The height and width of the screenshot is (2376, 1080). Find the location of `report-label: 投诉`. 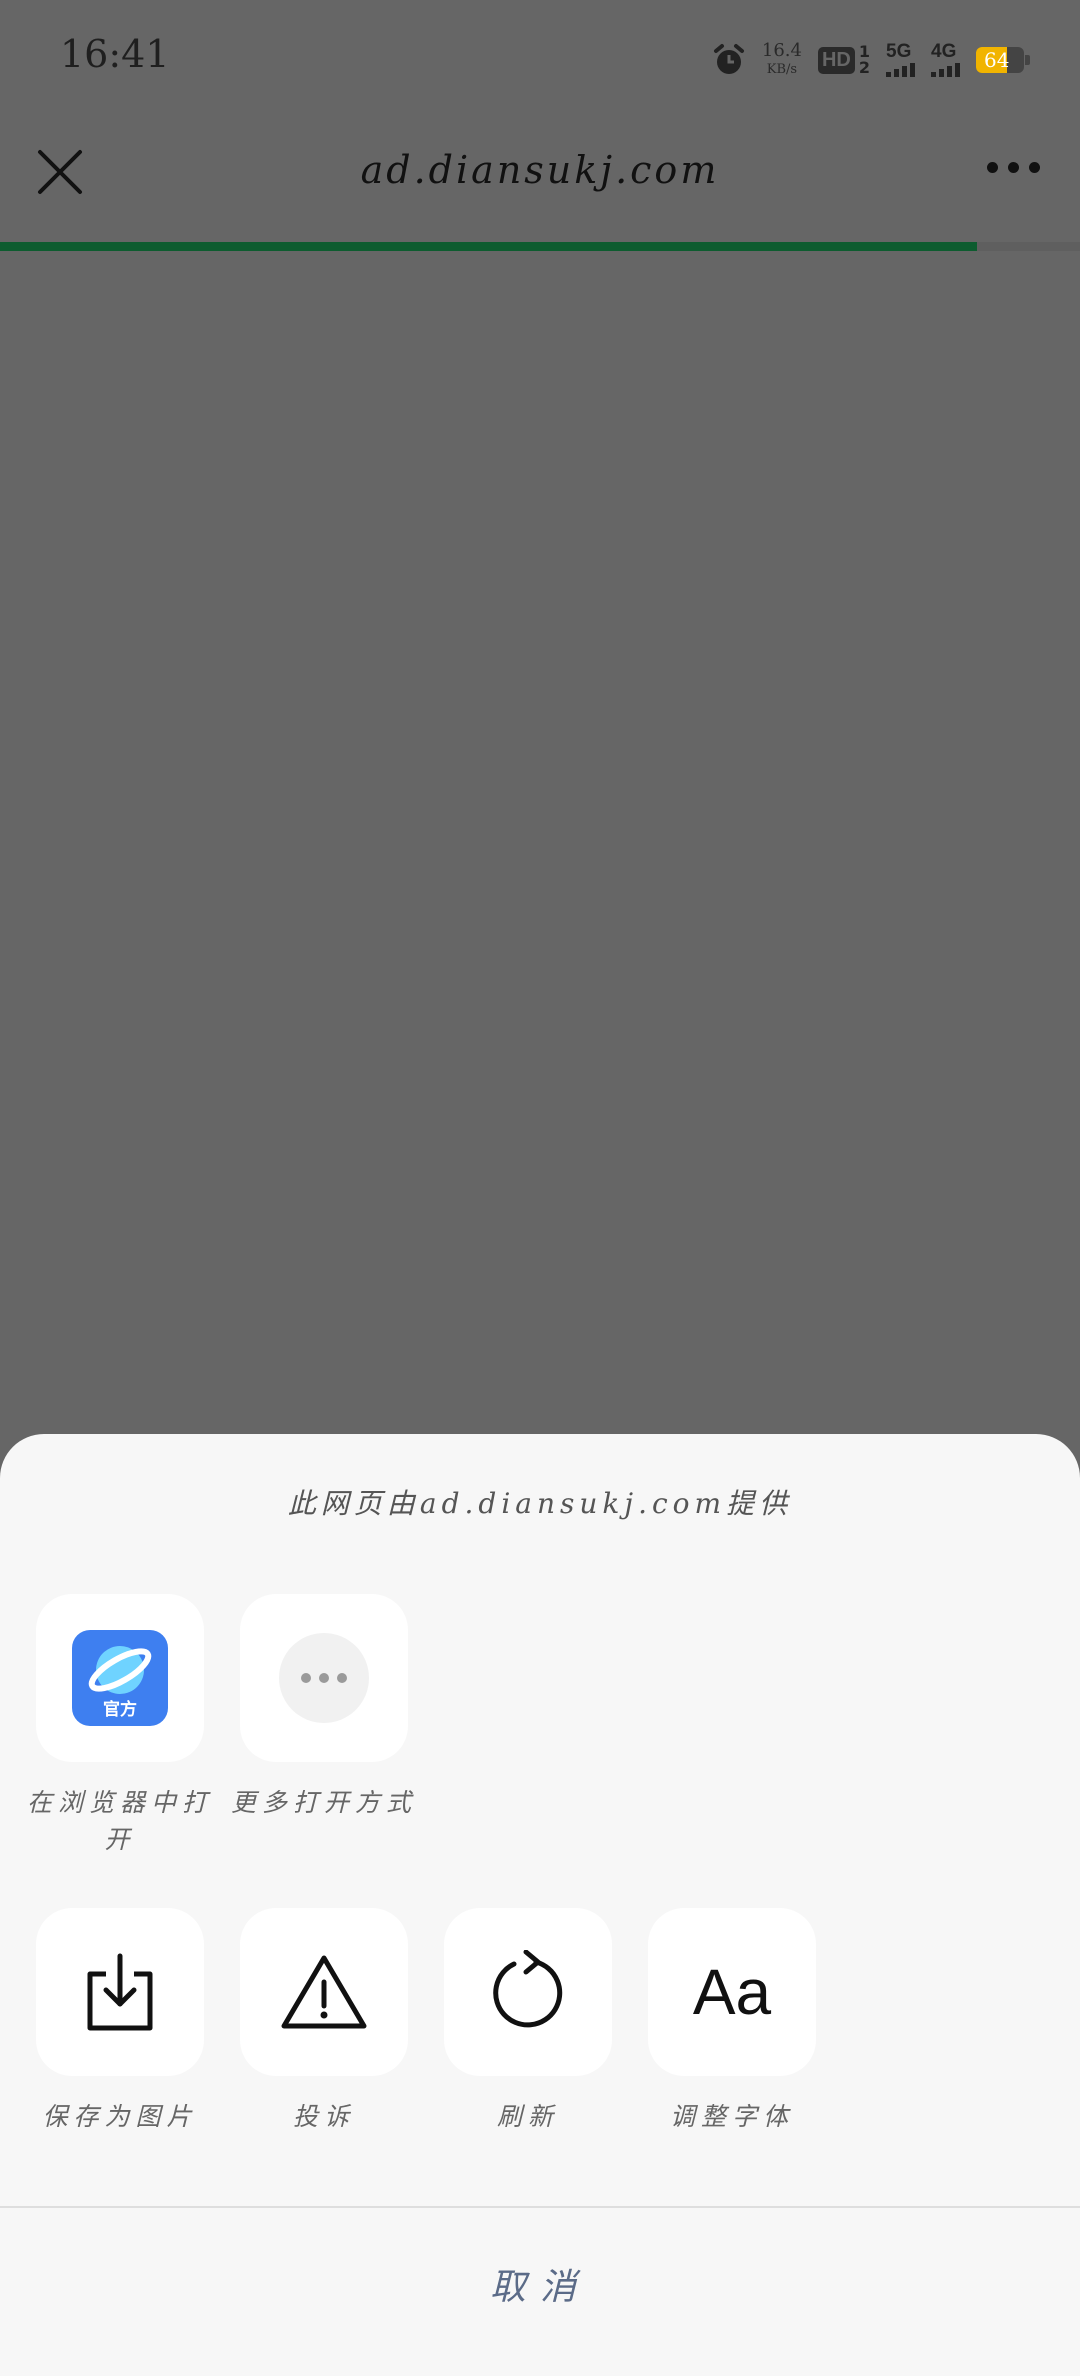

report-label: 投诉 is located at coordinates (323, 2116).